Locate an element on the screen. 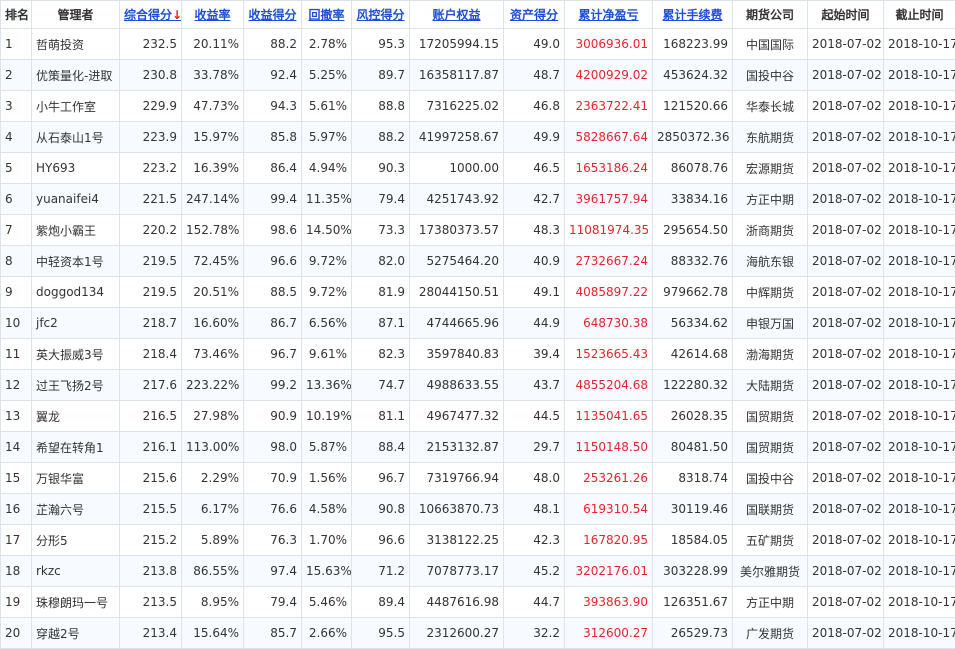 The width and height of the screenshot is (955, 649). cum-fee-cell: 303228.99 is located at coordinates (693, 571).